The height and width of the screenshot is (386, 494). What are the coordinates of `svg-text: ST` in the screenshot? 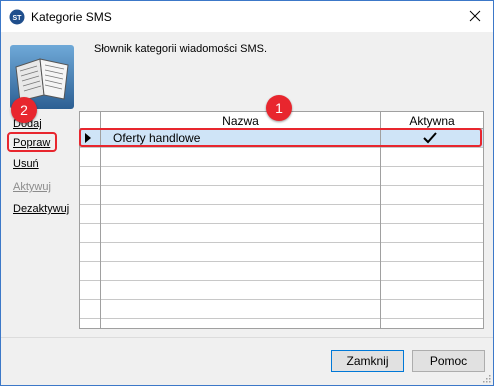 It's located at (18, 18).